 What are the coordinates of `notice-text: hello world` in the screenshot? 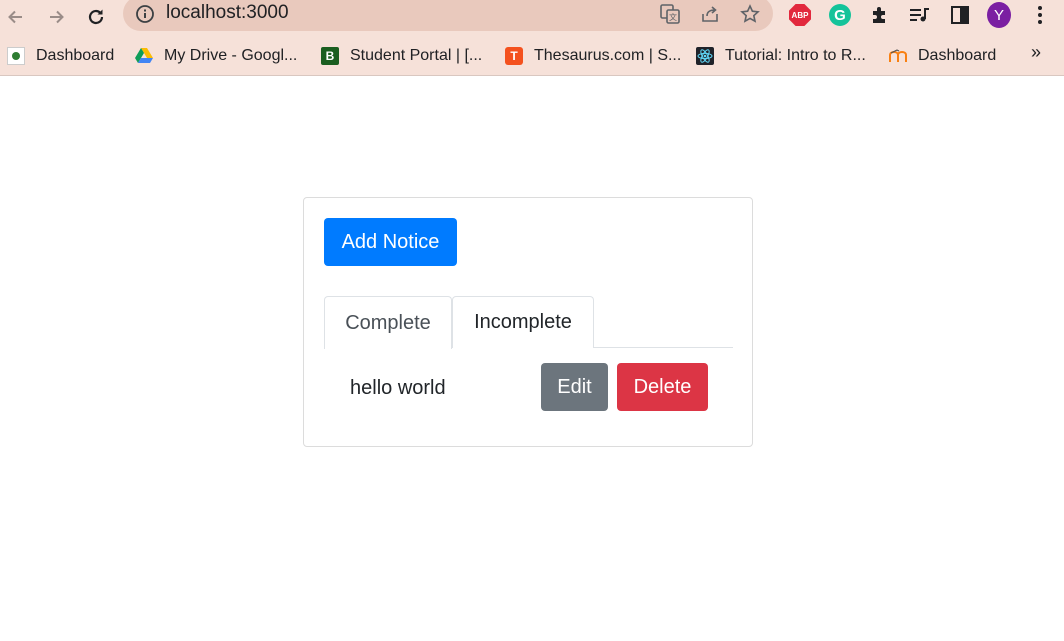 It's located at (398, 388).